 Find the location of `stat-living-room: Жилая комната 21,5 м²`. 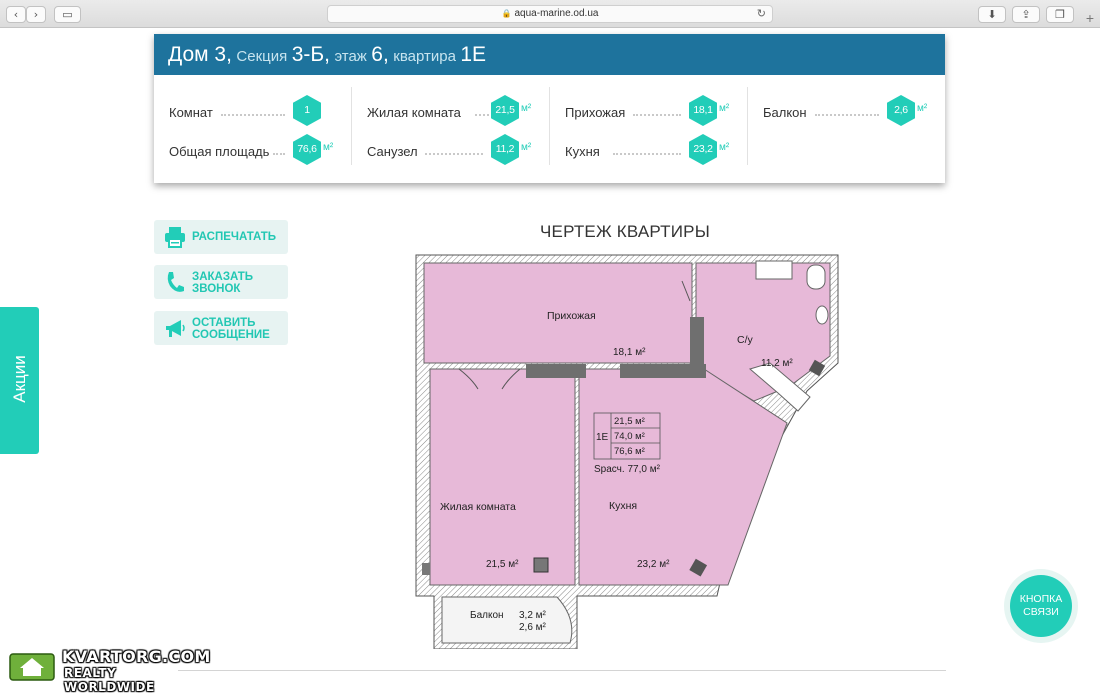

stat-living-room: Жилая комната 21,5 м² is located at coordinates (458, 112).